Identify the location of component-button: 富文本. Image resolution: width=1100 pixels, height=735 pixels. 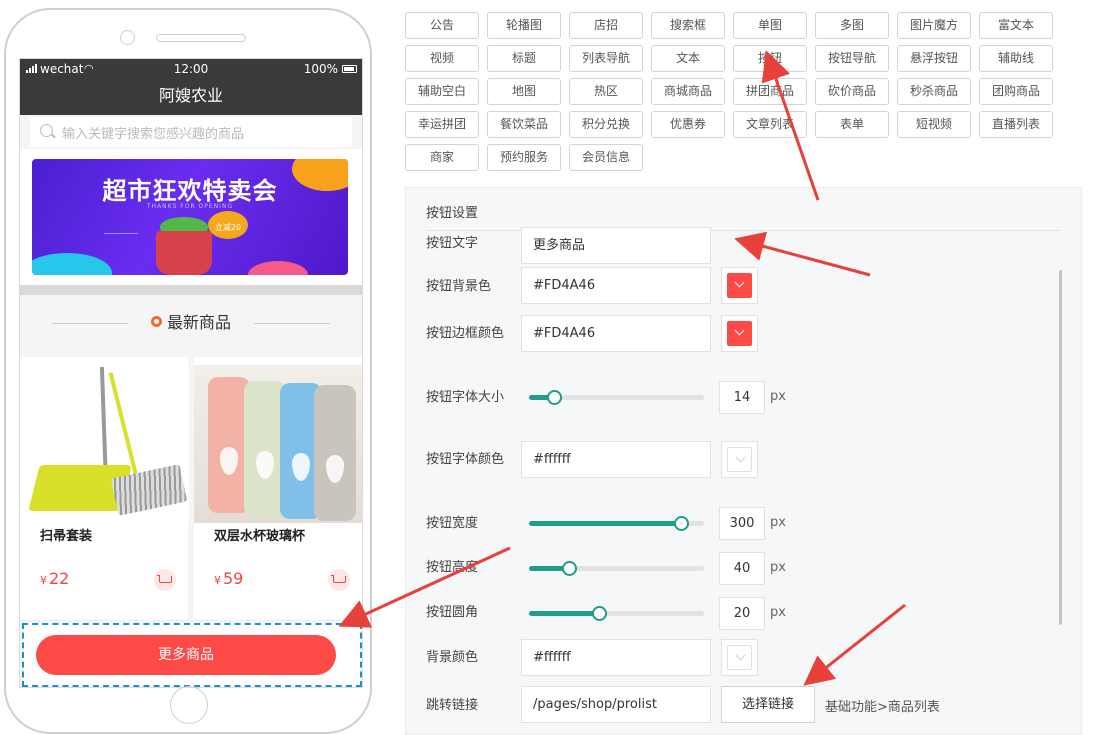
(1016, 25).